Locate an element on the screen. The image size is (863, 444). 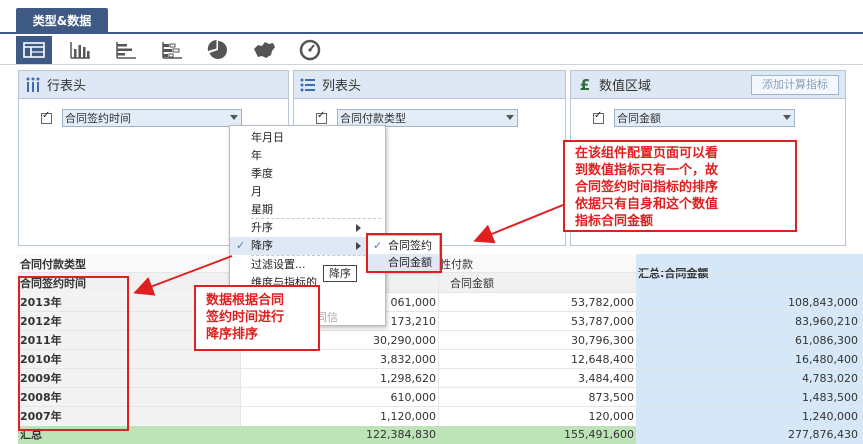
arrow-right-annotation is located at coordinates (518, 224).